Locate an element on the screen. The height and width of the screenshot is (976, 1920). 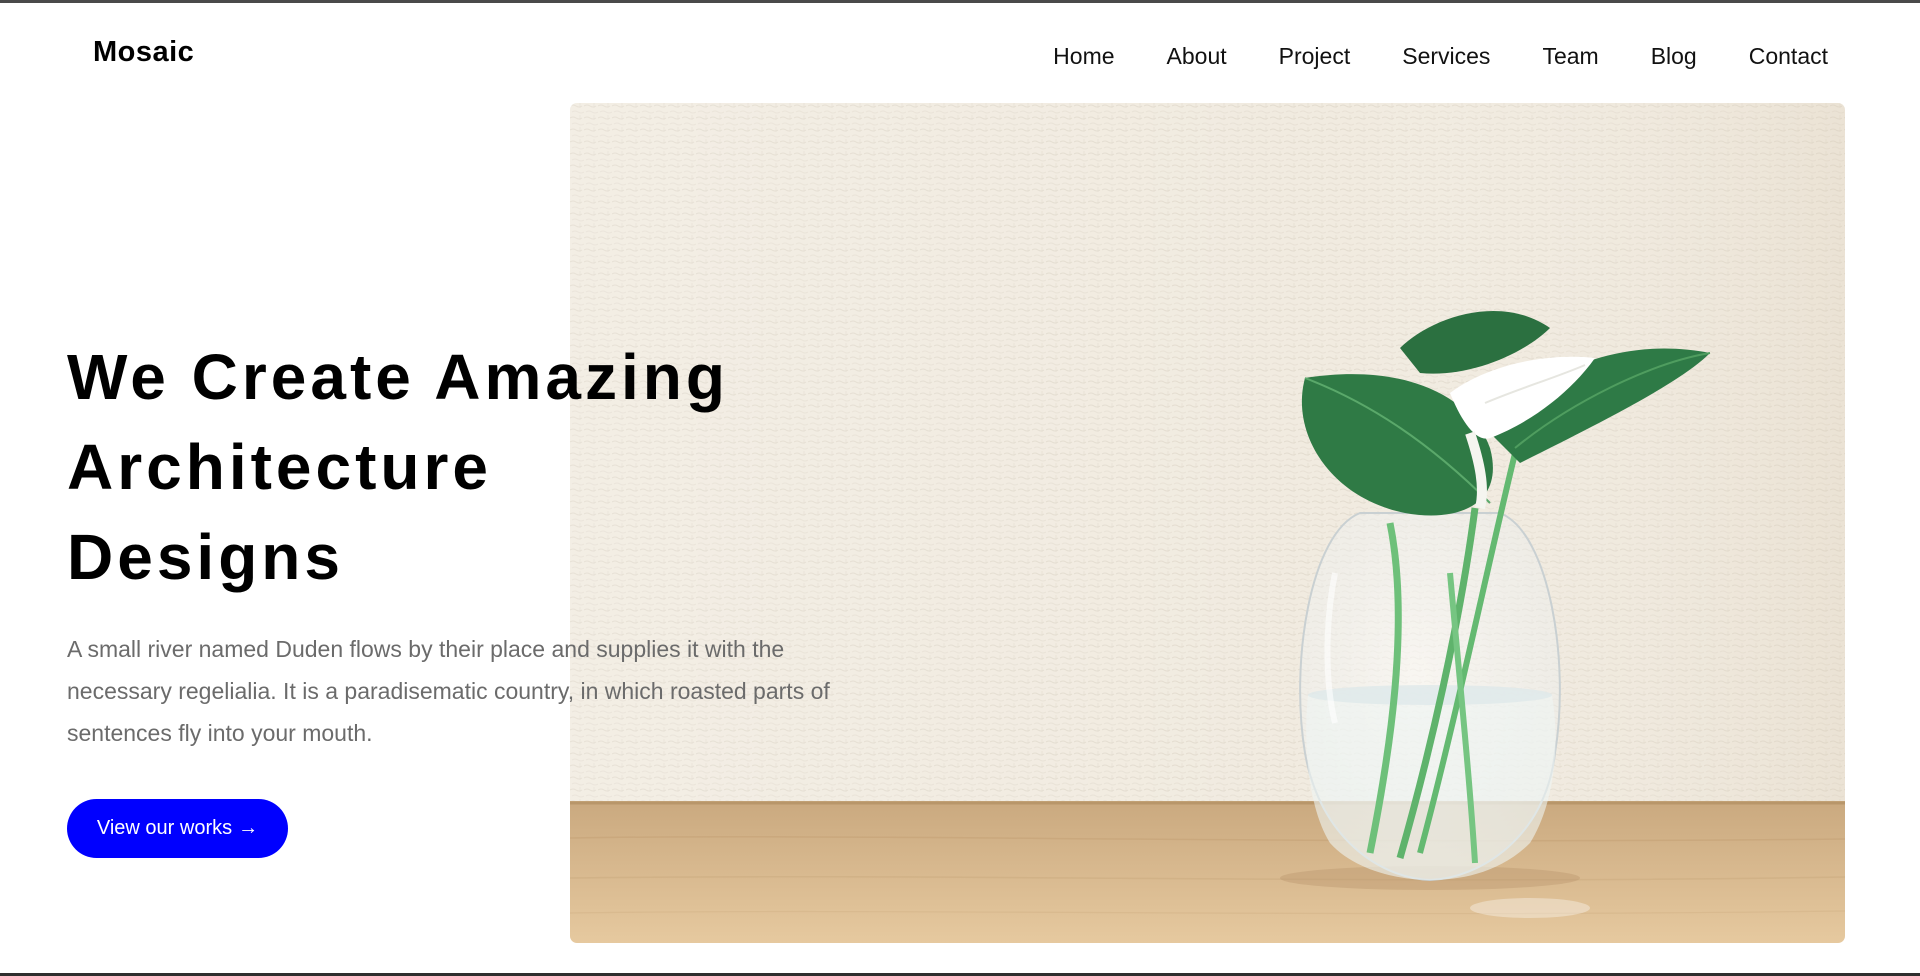
nav-item-blog: Blog is located at coordinates (1674, 56).